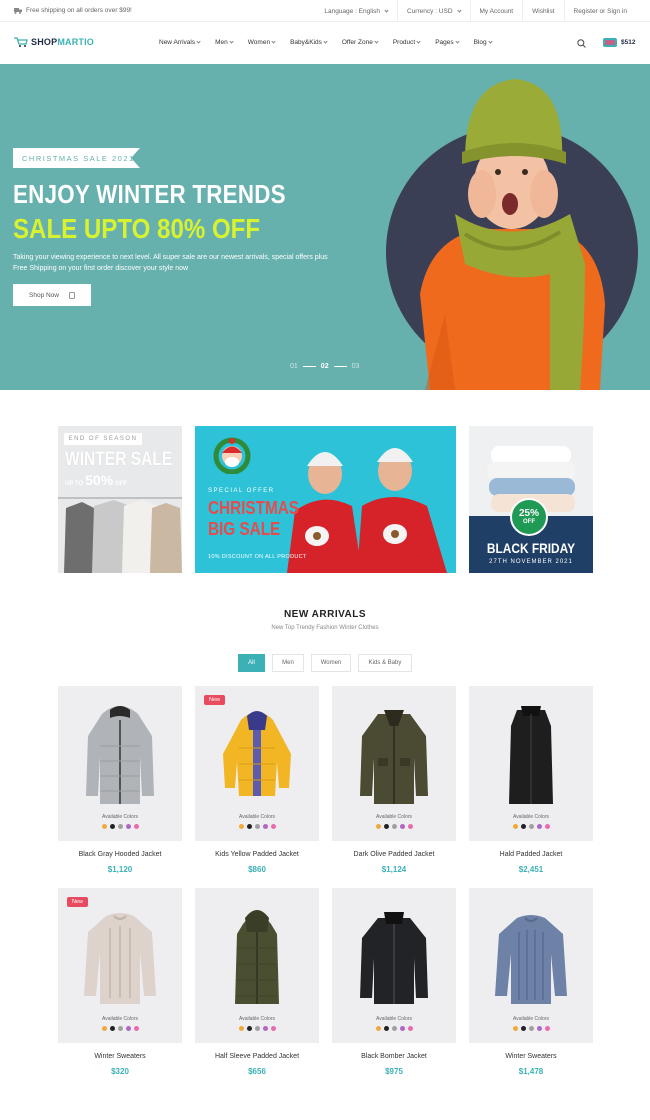  What do you see at coordinates (52, 295) in the screenshot?
I see `shop-now-button: Shop Now` at bounding box center [52, 295].